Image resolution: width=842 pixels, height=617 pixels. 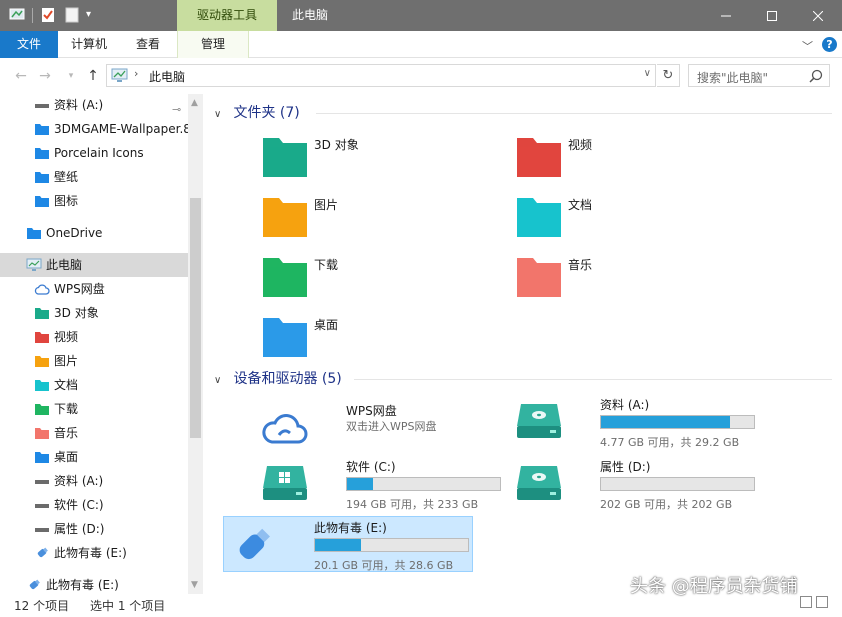 What do you see at coordinates (818, 15) in the screenshot?
I see `close-button` at bounding box center [818, 15].